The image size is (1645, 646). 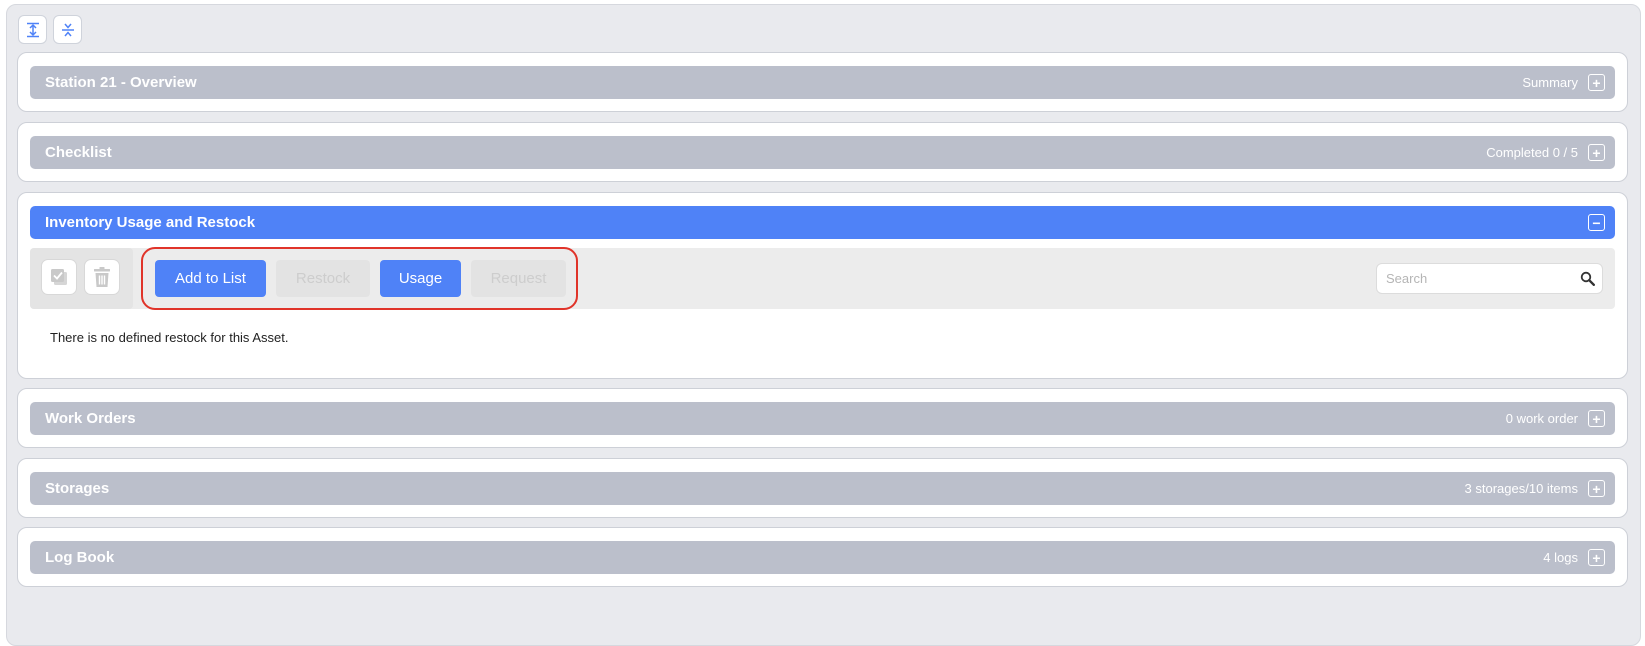 What do you see at coordinates (50, 29) in the screenshot?
I see `expand-collapse-toolbar` at bounding box center [50, 29].